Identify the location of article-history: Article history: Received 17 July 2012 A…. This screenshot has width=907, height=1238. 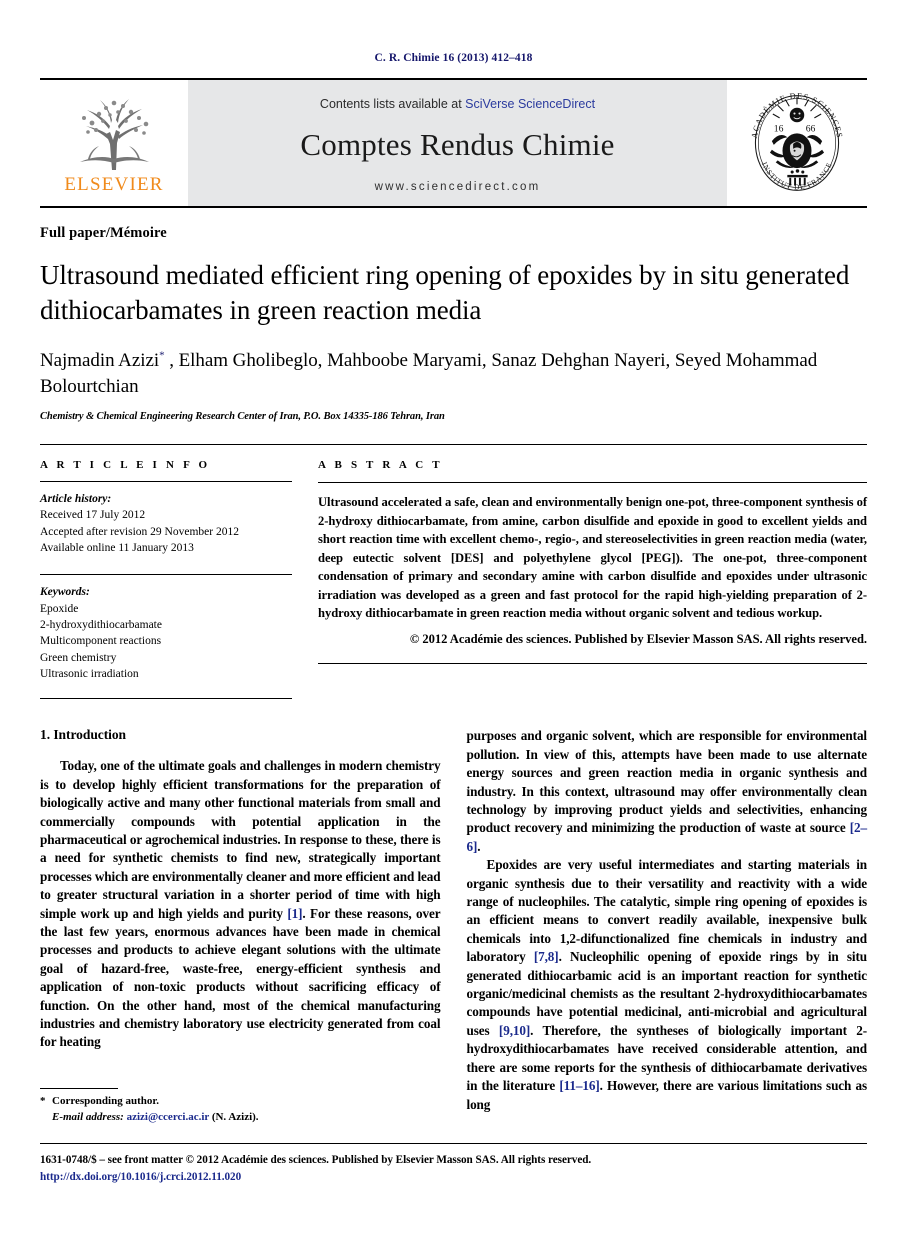
(166, 523).